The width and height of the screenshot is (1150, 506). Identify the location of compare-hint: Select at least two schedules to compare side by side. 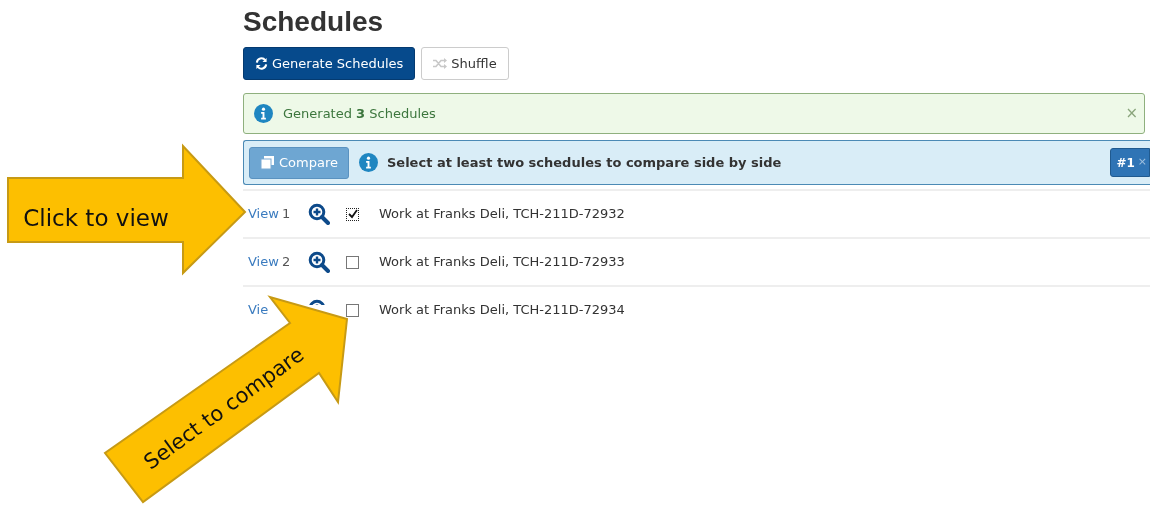
(585, 162).